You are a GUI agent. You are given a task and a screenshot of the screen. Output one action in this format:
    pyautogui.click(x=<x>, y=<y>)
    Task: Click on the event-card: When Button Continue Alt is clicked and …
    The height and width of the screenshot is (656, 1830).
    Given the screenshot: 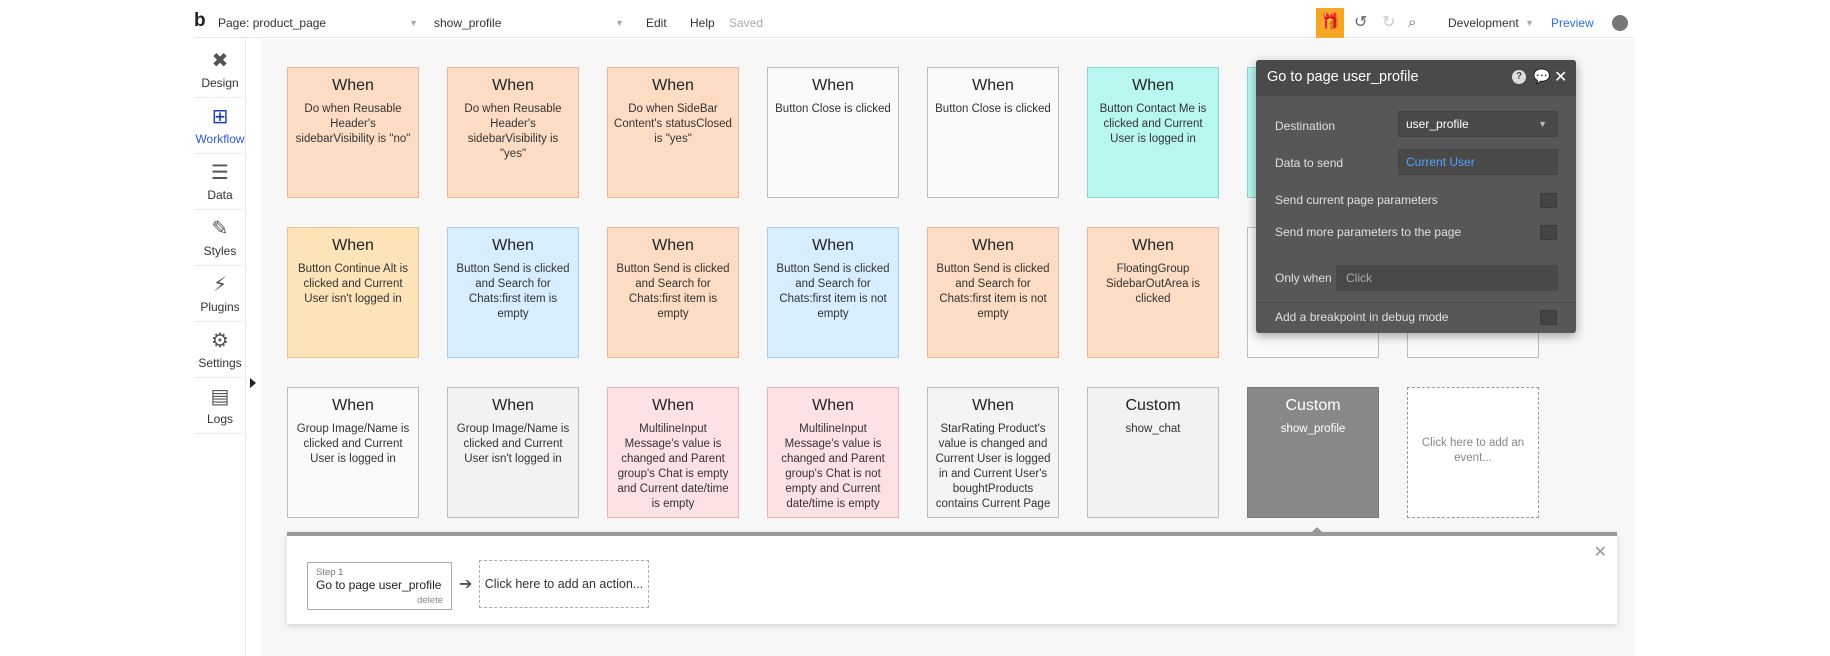 What is the action you would take?
    pyautogui.click(x=353, y=292)
    